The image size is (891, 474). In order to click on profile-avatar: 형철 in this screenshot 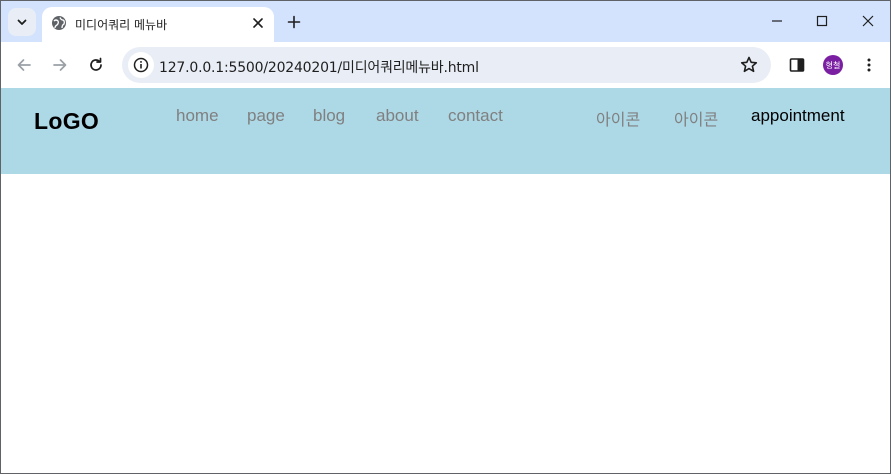, I will do `click(833, 65)`.